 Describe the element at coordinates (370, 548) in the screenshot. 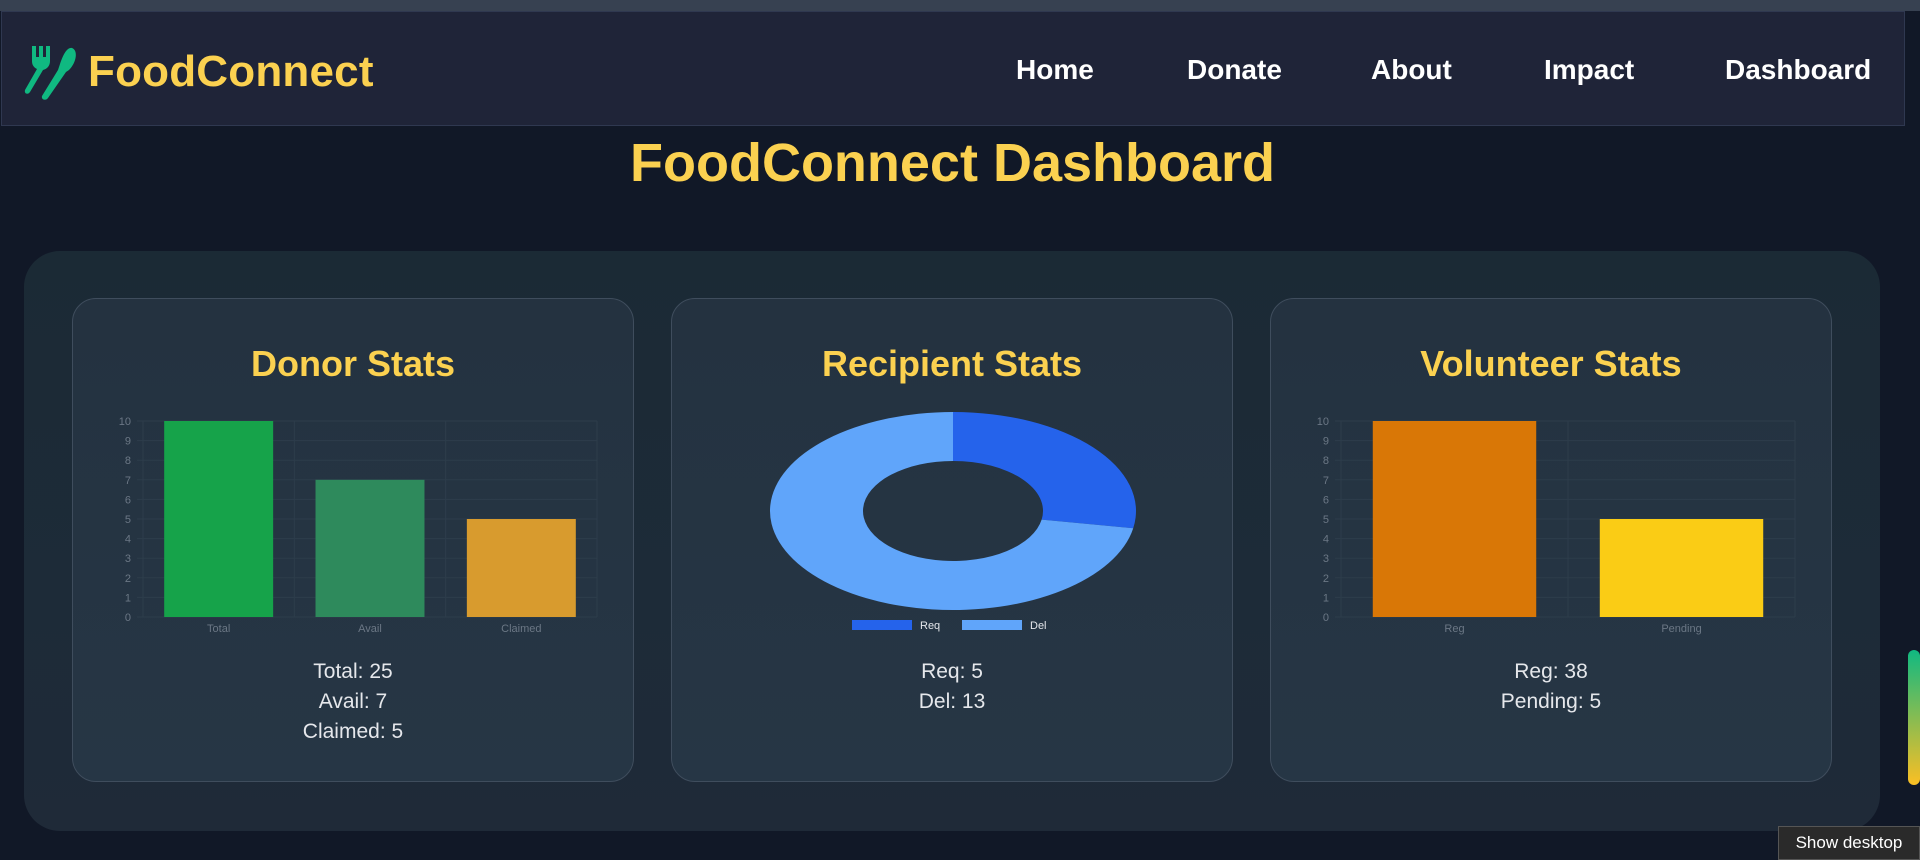

I see `donor-chart-bar-avail` at that location.